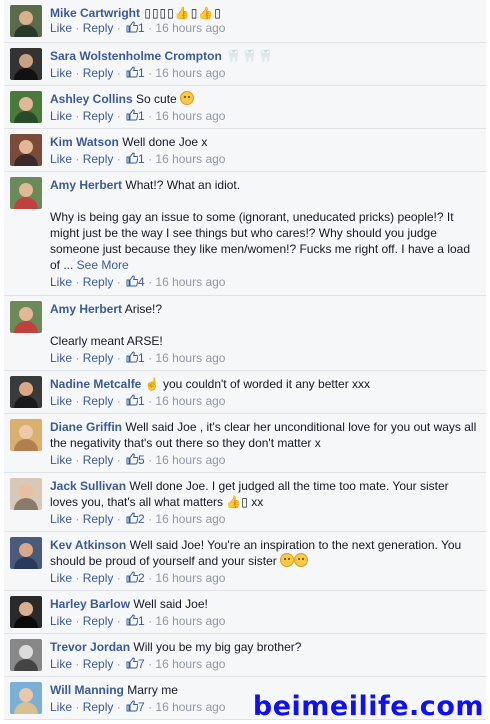 This screenshot has width=490, height=724. Describe the element at coordinates (95, 384) in the screenshot. I see `commenter-name: Nadine Metcalfe` at that location.